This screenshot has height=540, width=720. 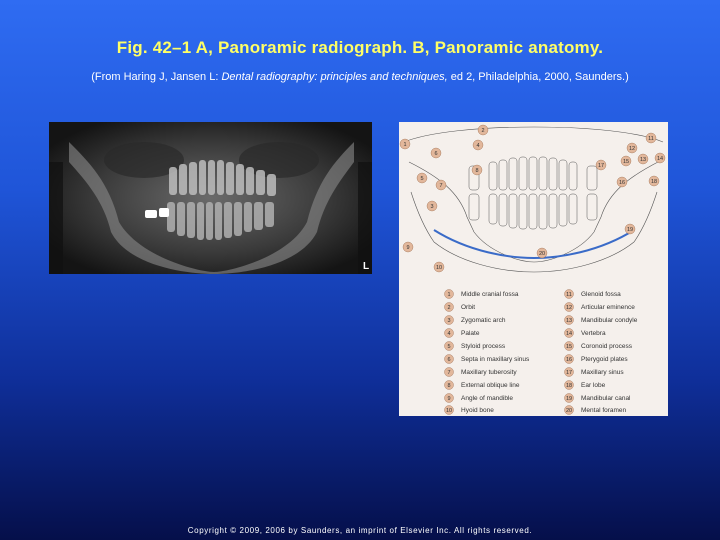 I want to click on diagram-label-marker: 19, so click(x=630, y=229).